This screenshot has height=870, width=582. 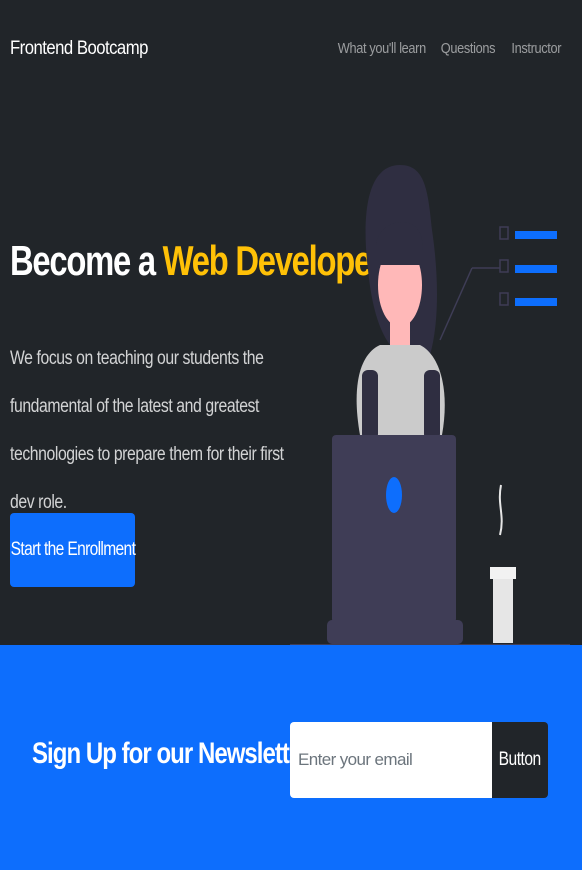 I want to click on nav-link-questions: Questions, so click(x=467, y=48).